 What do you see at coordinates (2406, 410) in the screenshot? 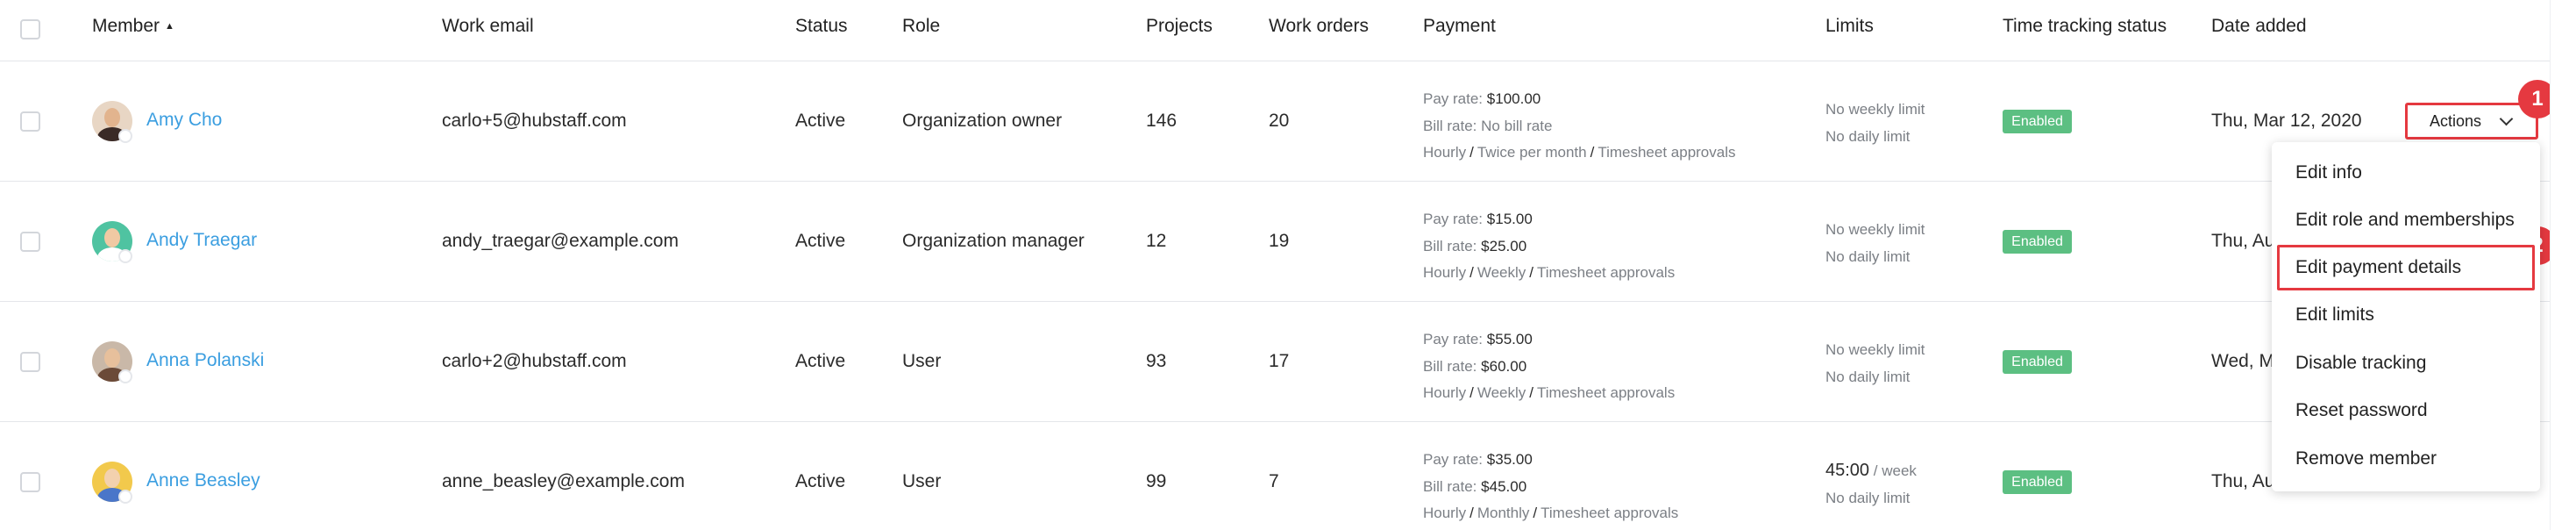
I see `menu-item-reset-password: Reset password` at bounding box center [2406, 410].